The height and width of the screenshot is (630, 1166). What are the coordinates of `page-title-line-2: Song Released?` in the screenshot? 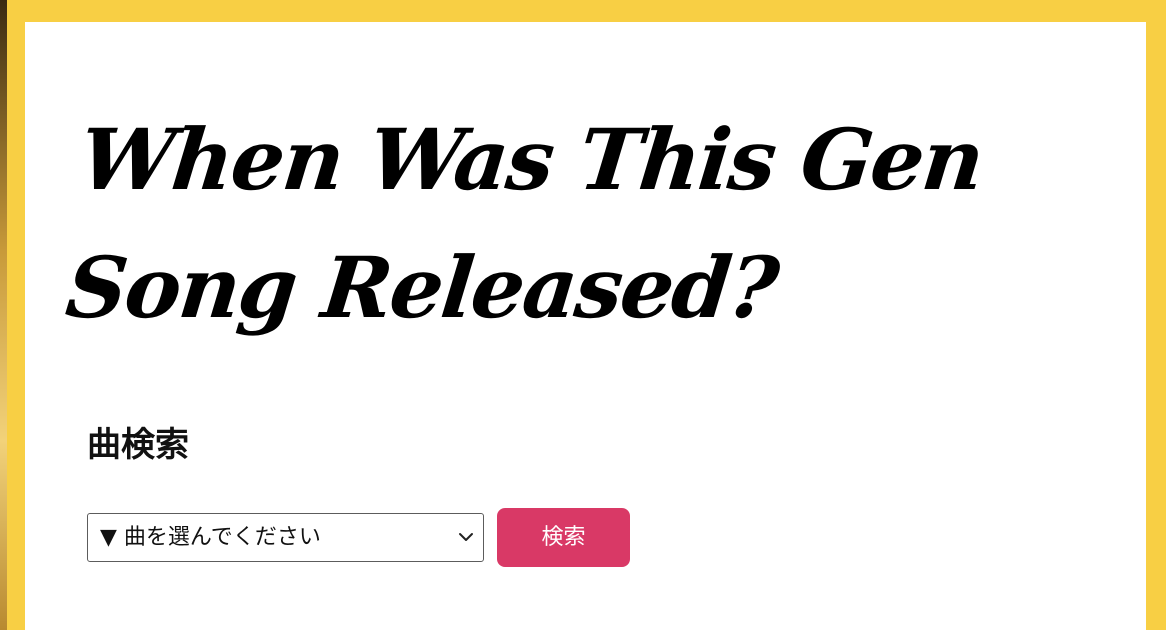 It's located at (421, 287).